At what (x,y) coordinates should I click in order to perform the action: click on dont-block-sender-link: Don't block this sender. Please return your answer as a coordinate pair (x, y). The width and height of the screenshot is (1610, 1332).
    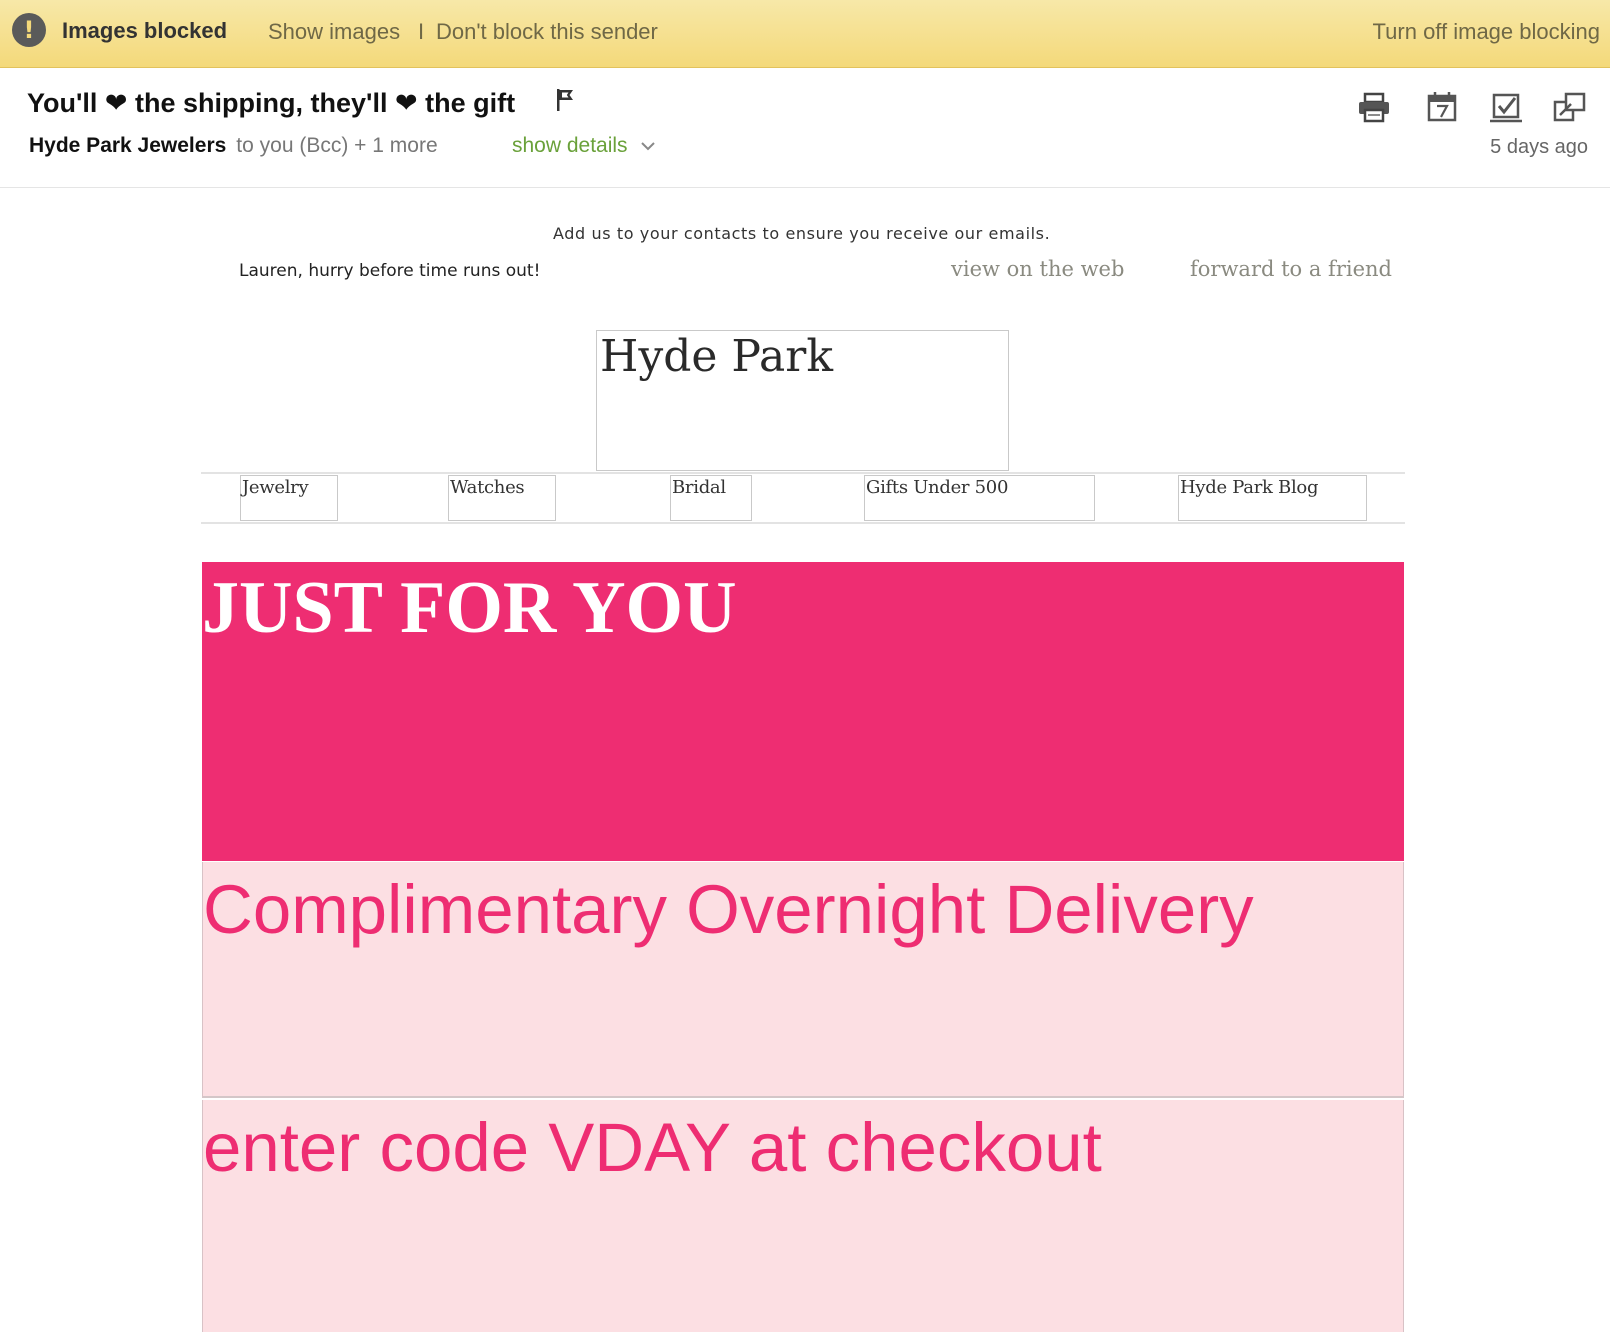
    Looking at the image, I should click on (547, 32).